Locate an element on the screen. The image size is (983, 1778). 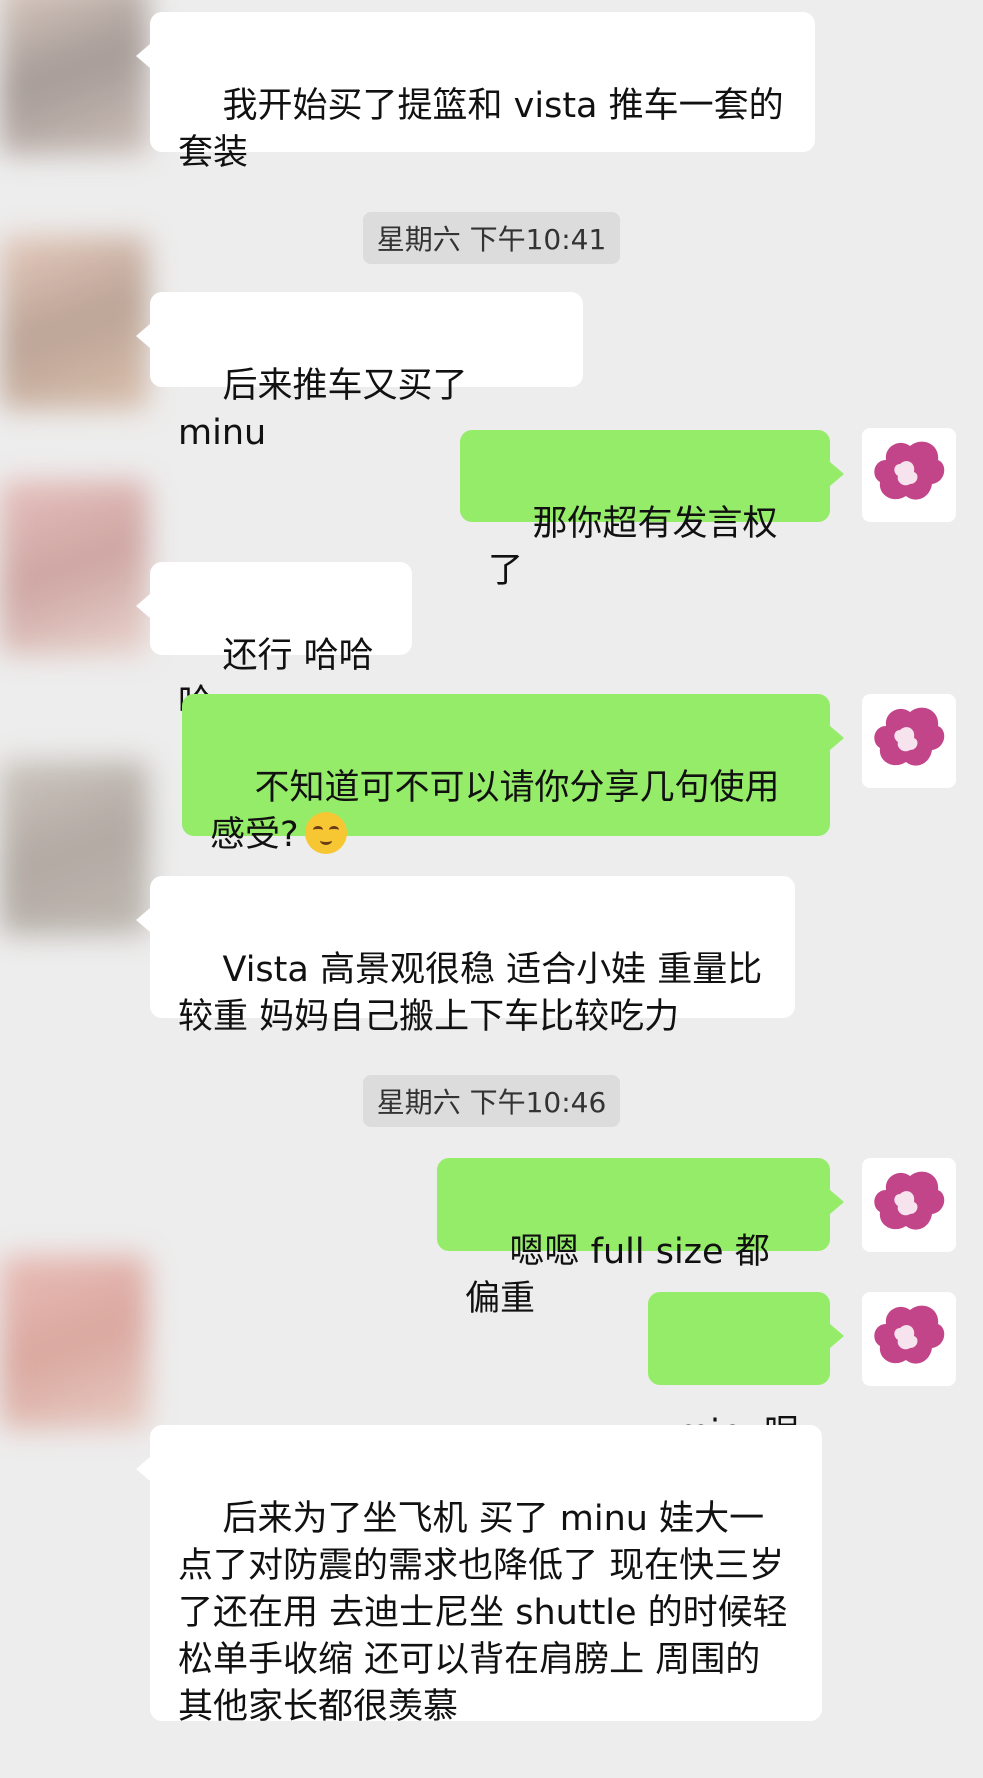
timestamp: 星期六 下午10:46 is located at coordinates (491, 1101).